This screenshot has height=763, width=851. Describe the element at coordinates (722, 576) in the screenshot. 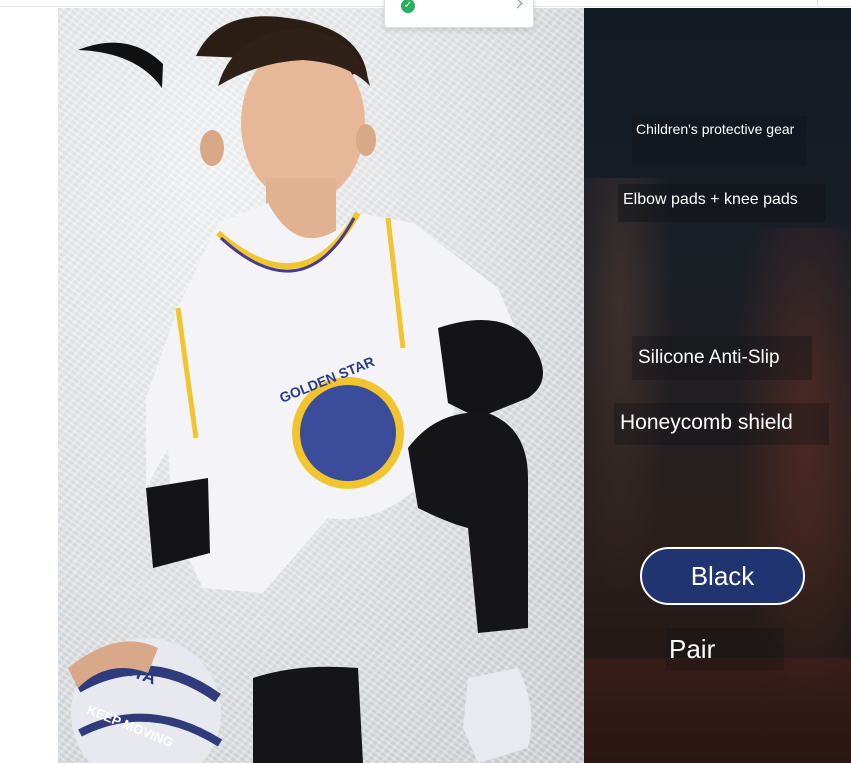

I see `color-option-button: Black` at that location.